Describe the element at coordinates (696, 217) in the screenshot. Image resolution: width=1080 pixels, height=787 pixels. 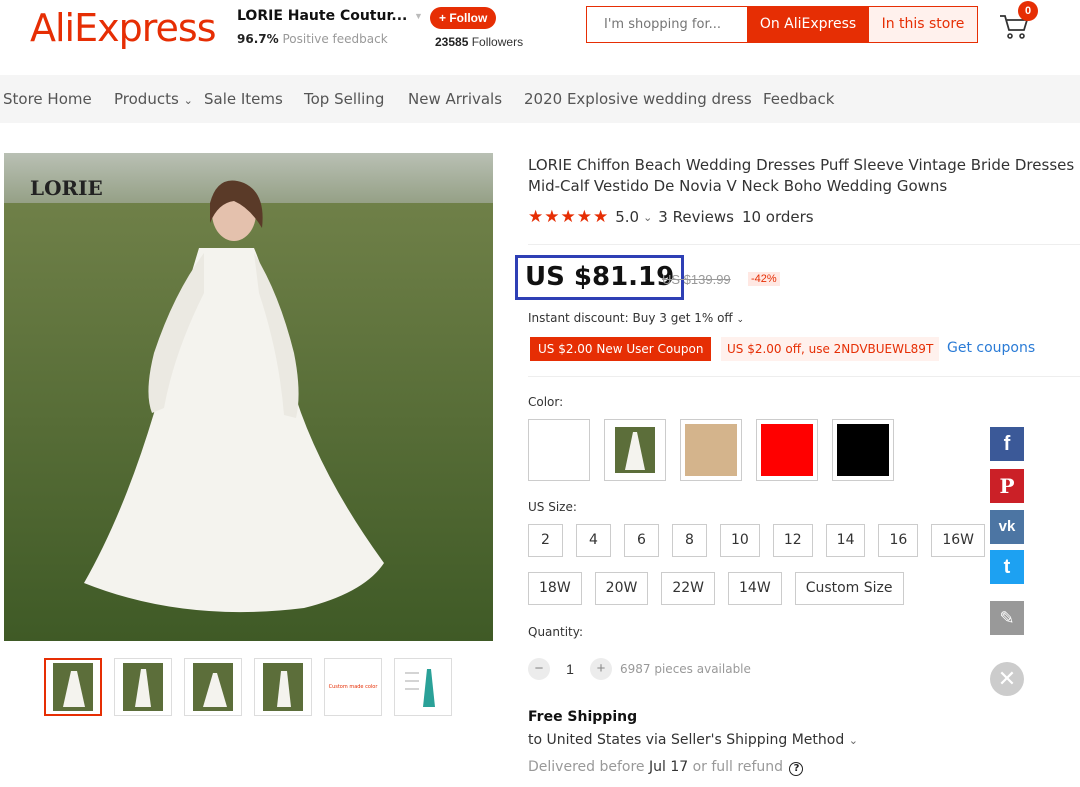
I see `reviews-link: 3 Reviews` at that location.